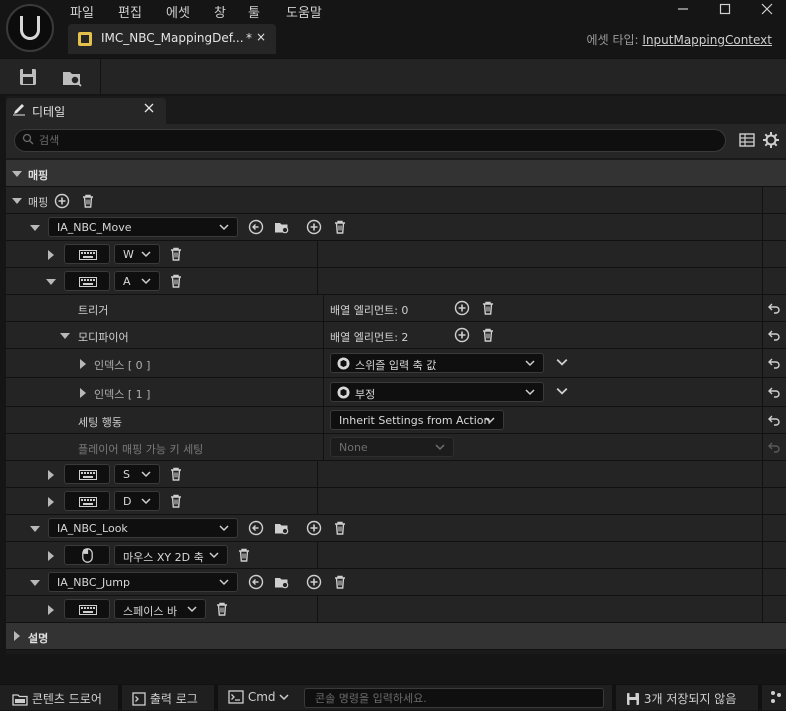 The image size is (786, 711). What do you see at coordinates (462, 308) in the screenshot?
I see `add-trigger-icon` at bounding box center [462, 308].